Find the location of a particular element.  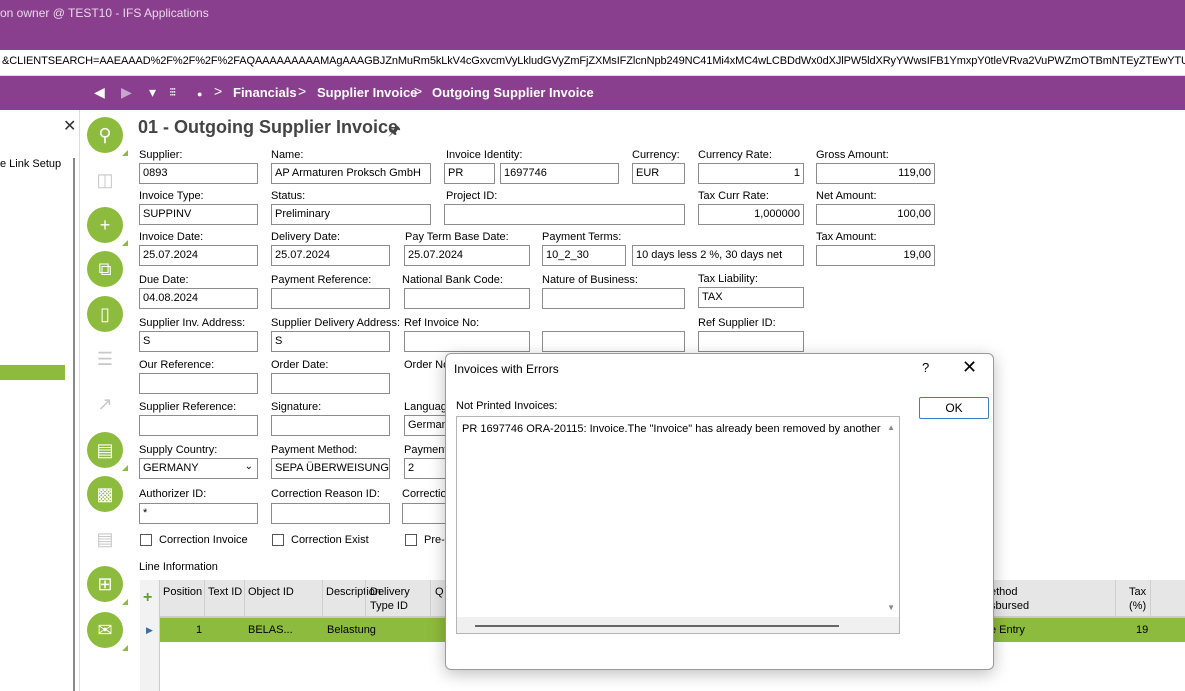

correction-exist-label: Correction Exist is located at coordinates (330, 540).